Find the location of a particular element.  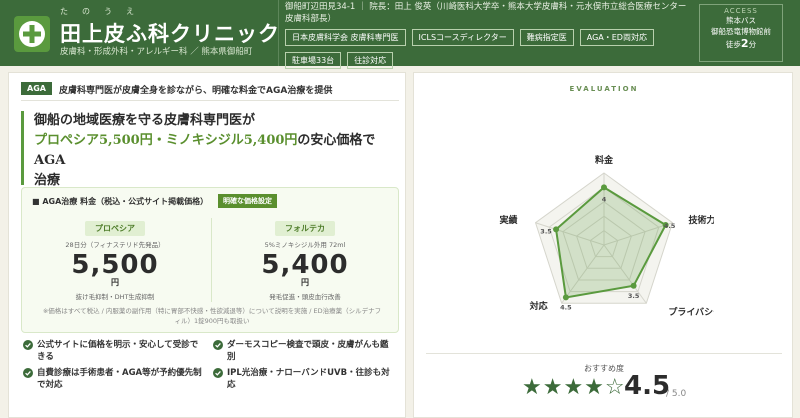

score-max: / 5.0 is located at coordinates (676, 394).